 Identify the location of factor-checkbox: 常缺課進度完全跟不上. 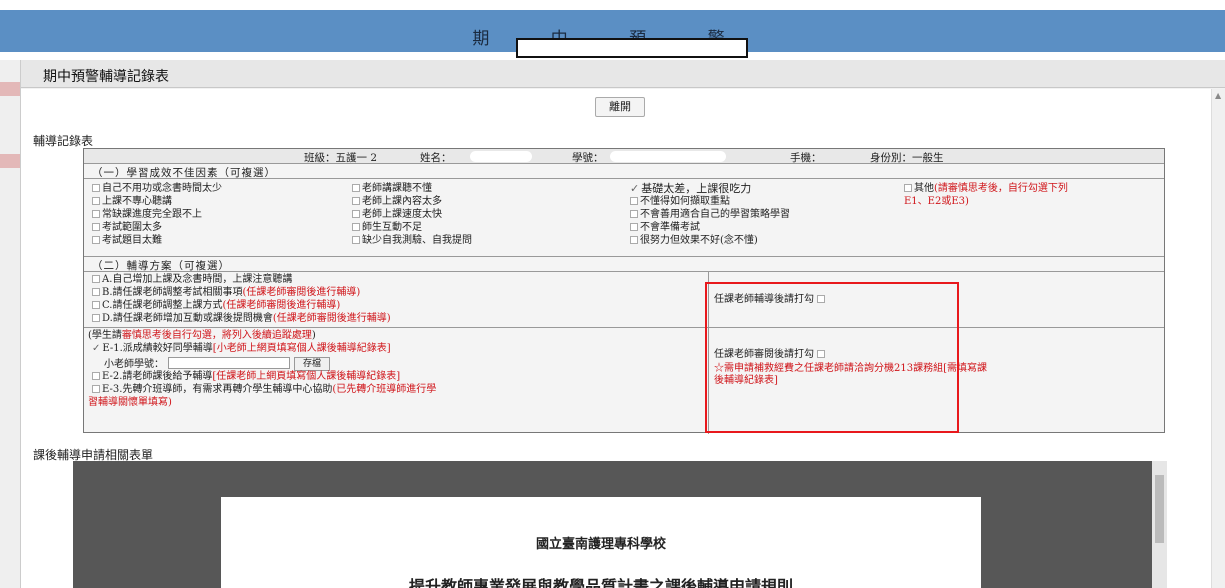
(147, 214).